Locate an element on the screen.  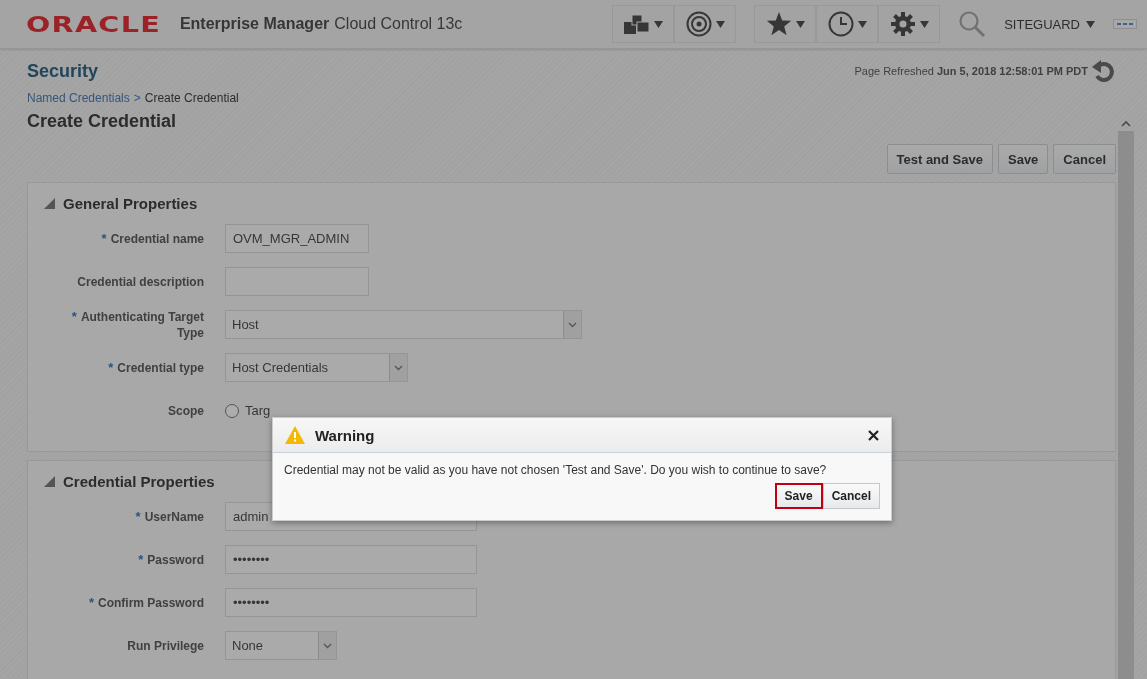
targets-menu-button is located at coordinates (643, 24).